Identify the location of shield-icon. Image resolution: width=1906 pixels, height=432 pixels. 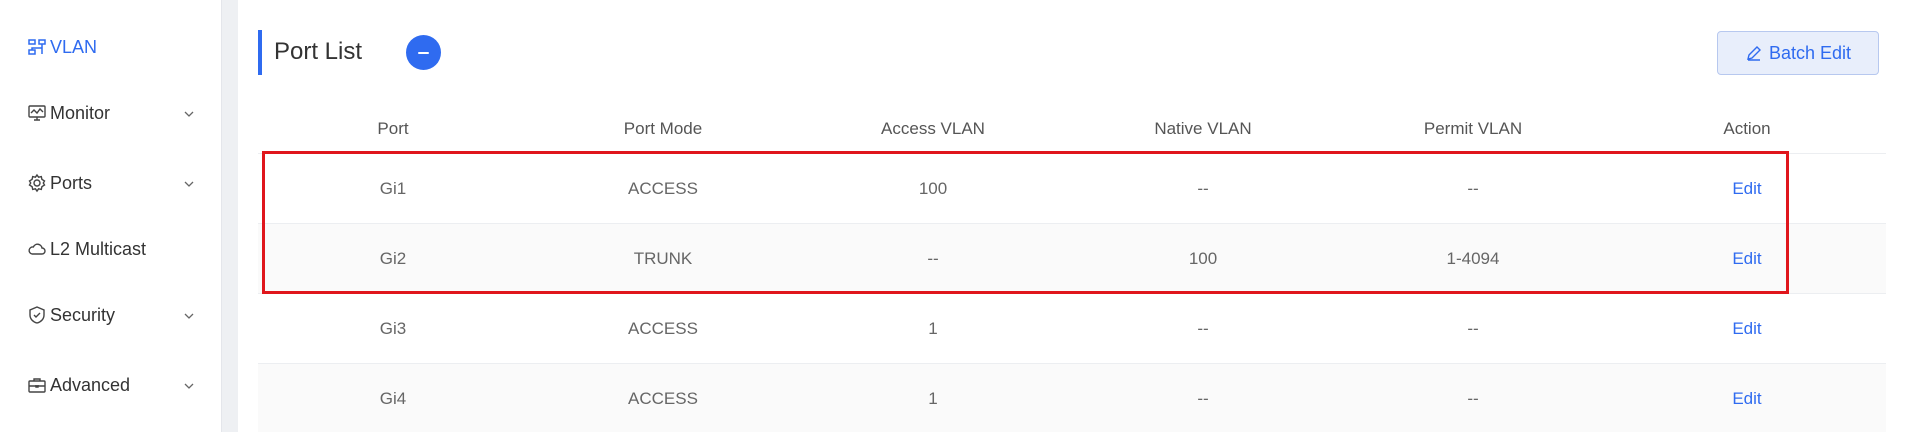
(37, 315).